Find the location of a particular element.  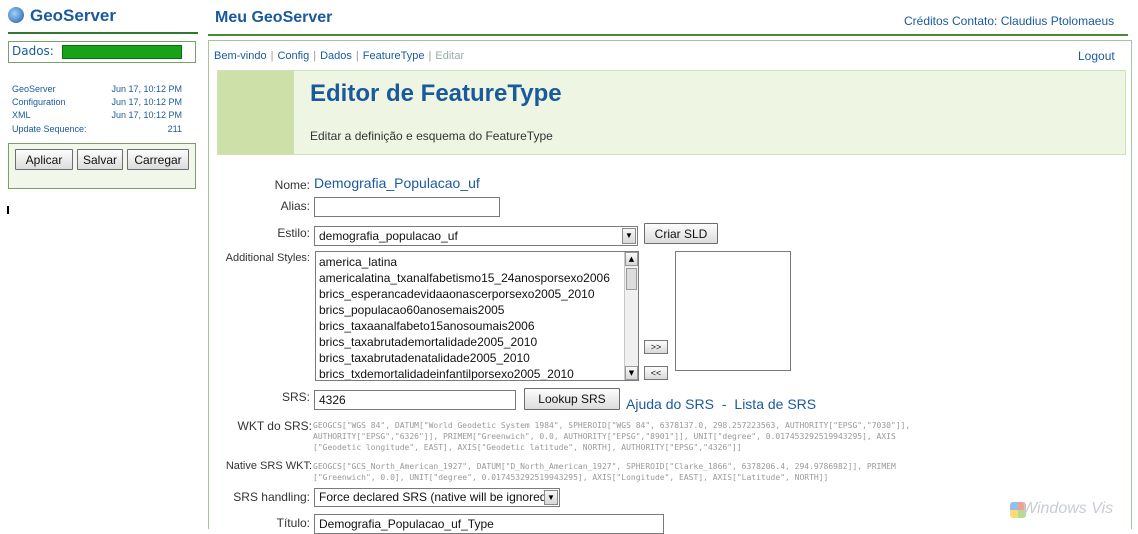

wkt-label: WKT do SRS: is located at coordinates (274, 426).